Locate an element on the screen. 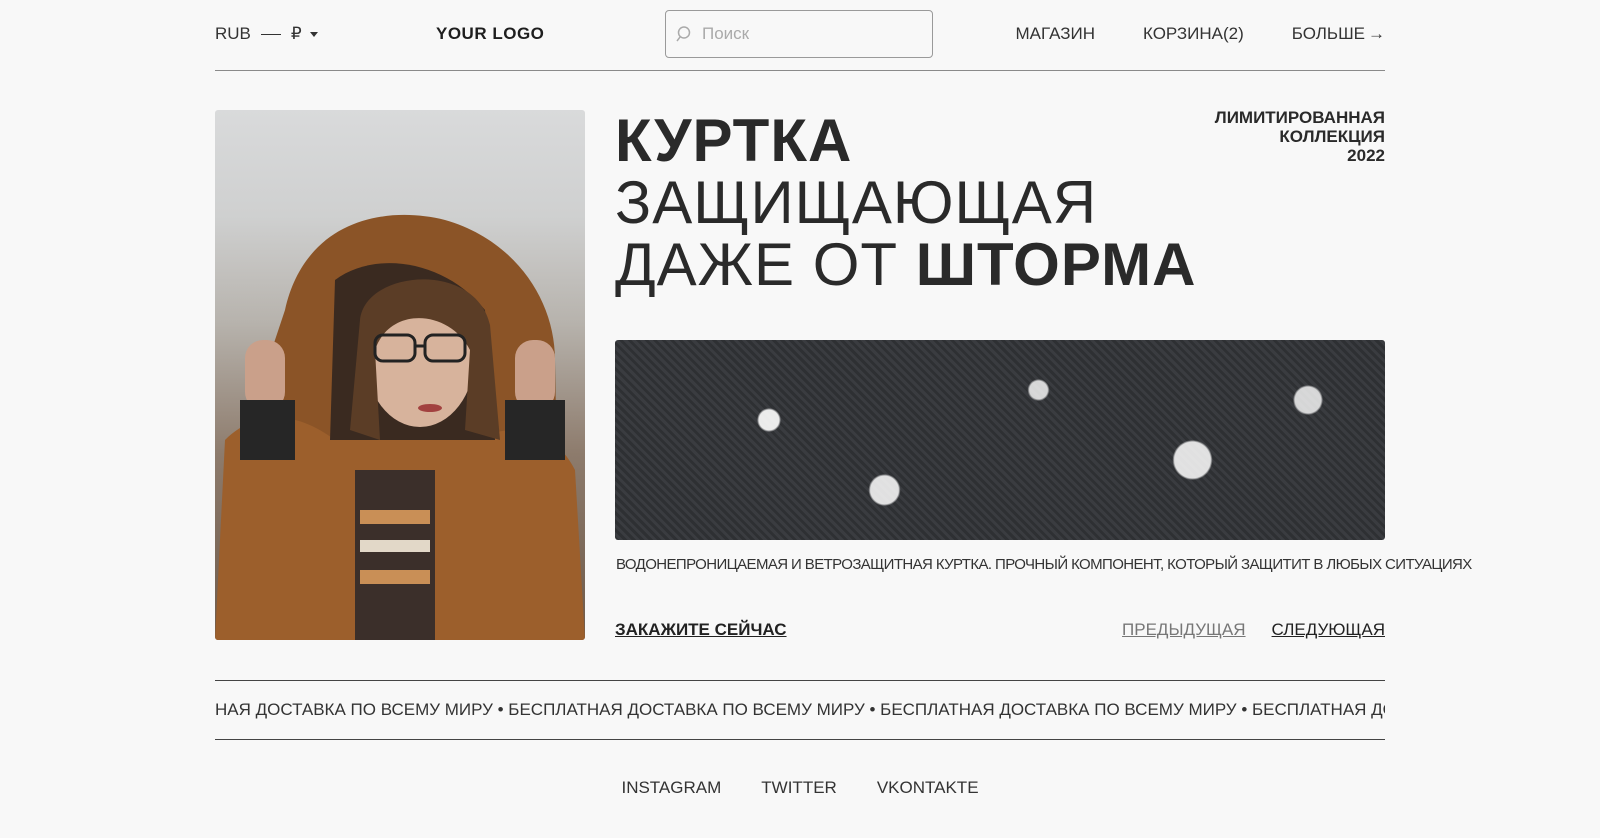  limited-line1: ЛИМИТИРОВАННАЯ is located at coordinates (1299, 117).